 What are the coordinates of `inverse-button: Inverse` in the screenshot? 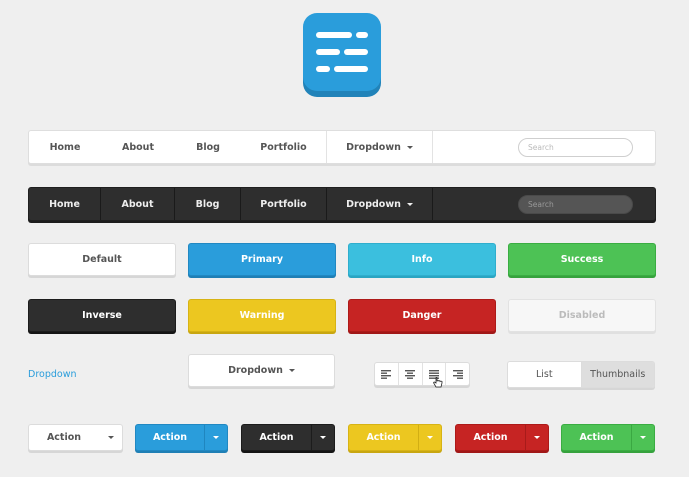 It's located at (102, 315).